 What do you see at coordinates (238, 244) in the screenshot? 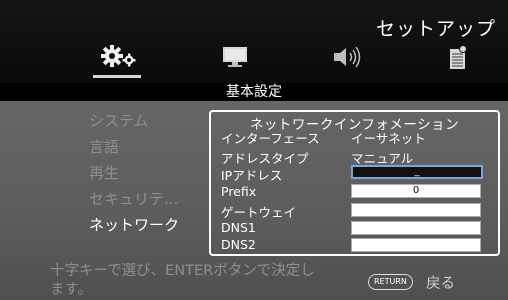
I see `dns2-label: DNS2` at bounding box center [238, 244].